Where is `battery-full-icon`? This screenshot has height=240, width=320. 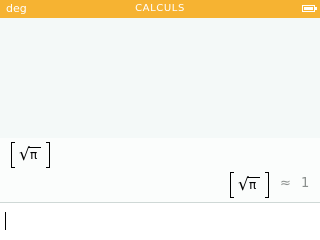 battery-full-icon is located at coordinates (309, 8).